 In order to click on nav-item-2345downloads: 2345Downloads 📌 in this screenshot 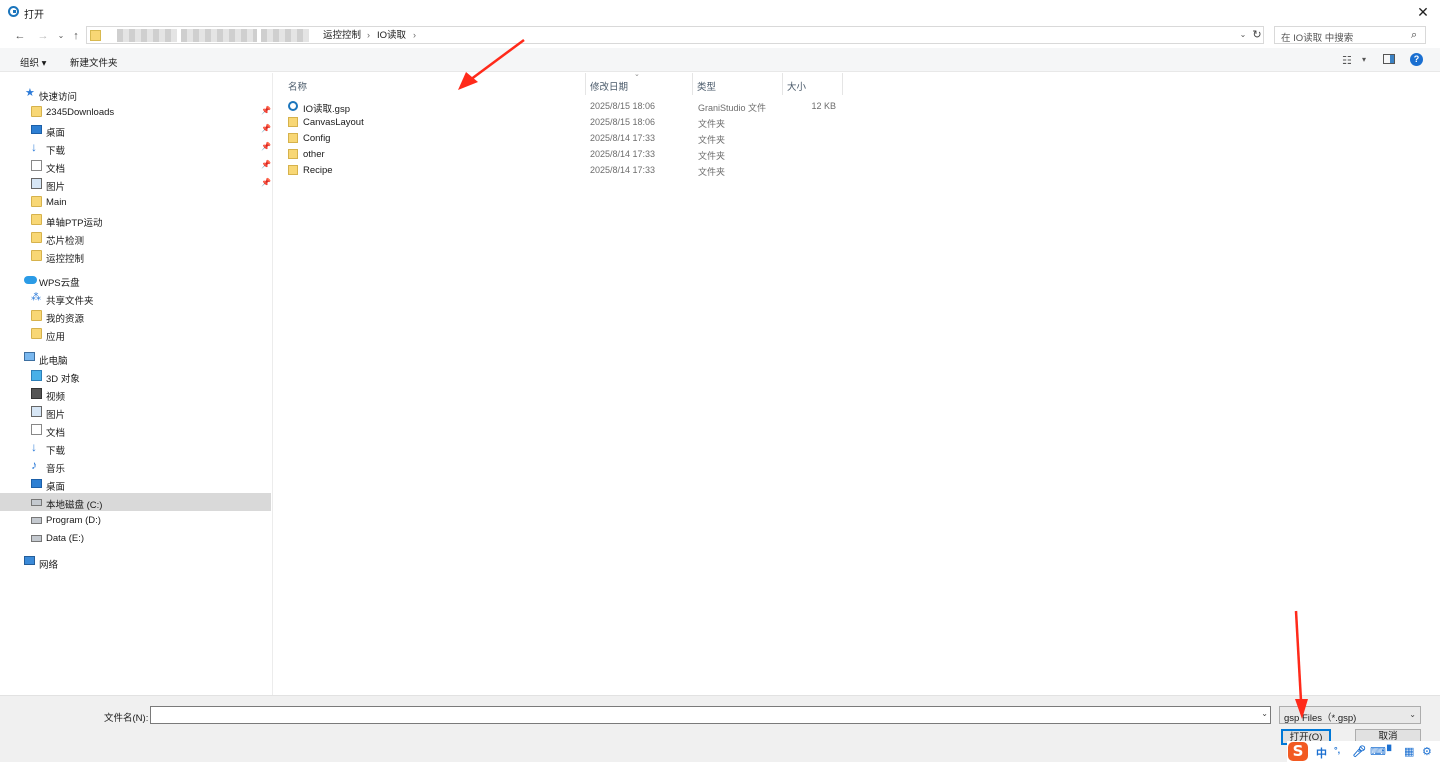, I will do `click(135, 112)`.